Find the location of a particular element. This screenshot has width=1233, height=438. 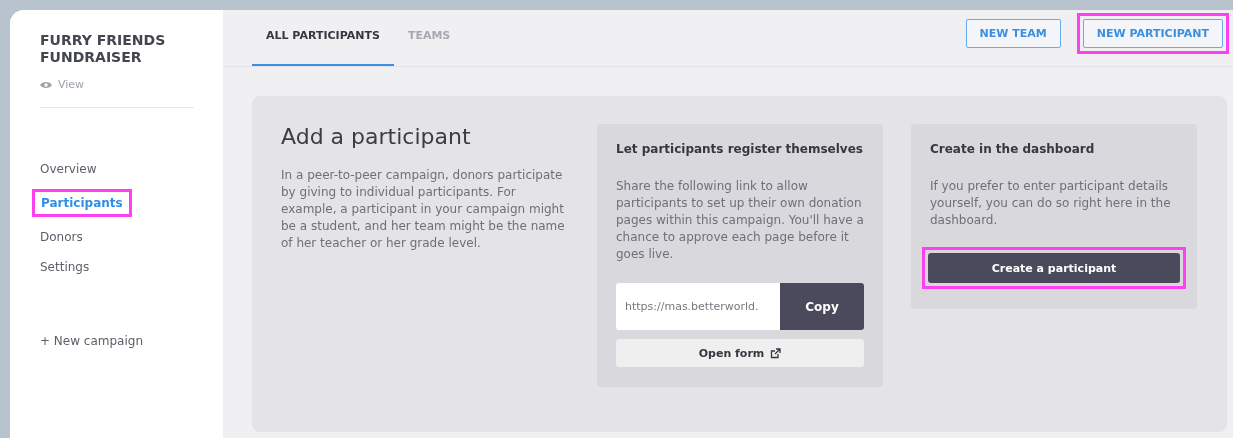

nav-item: Overview is located at coordinates (68, 169).